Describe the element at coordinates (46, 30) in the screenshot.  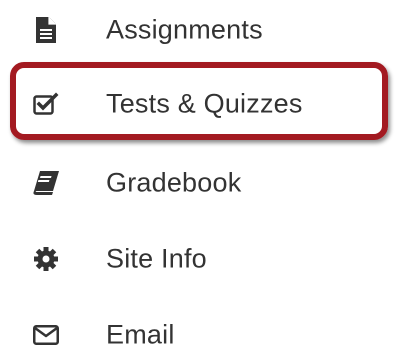
I see `document-icon` at that location.